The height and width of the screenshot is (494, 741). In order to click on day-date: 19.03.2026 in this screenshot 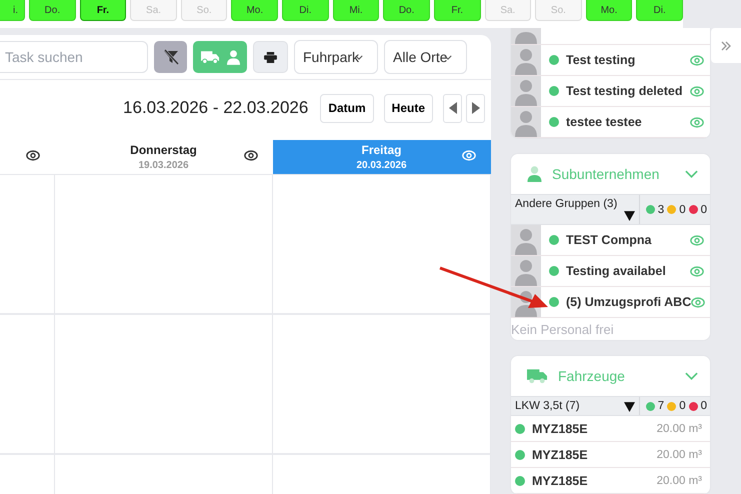, I will do `click(163, 165)`.